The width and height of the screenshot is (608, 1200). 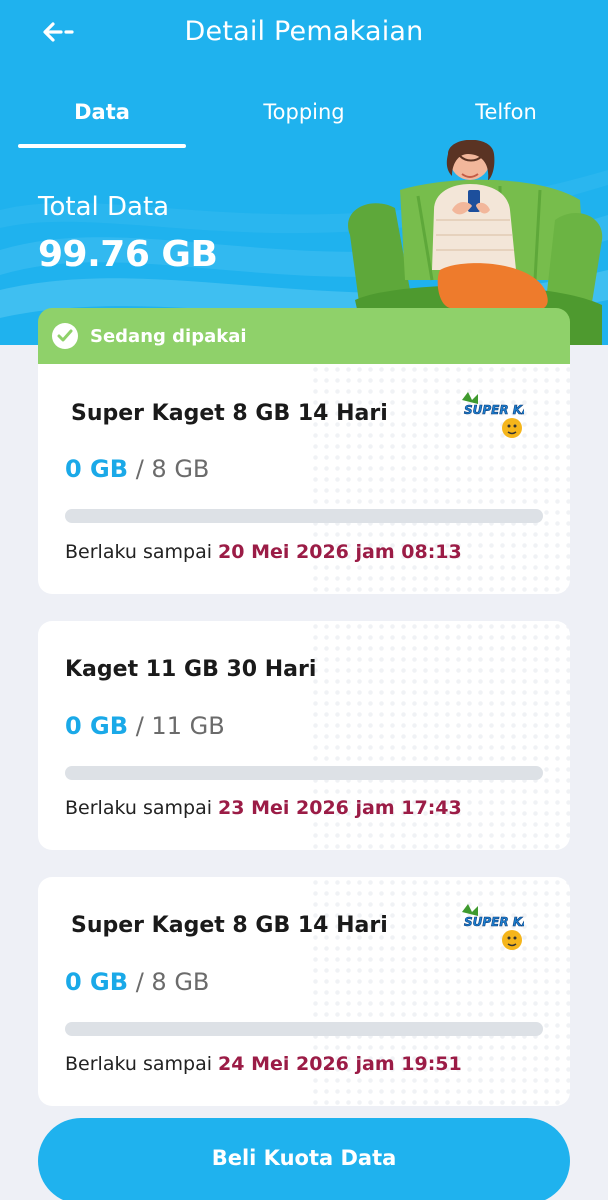 What do you see at coordinates (65, 336) in the screenshot?
I see `check-circle-icon` at bounding box center [65, 336].